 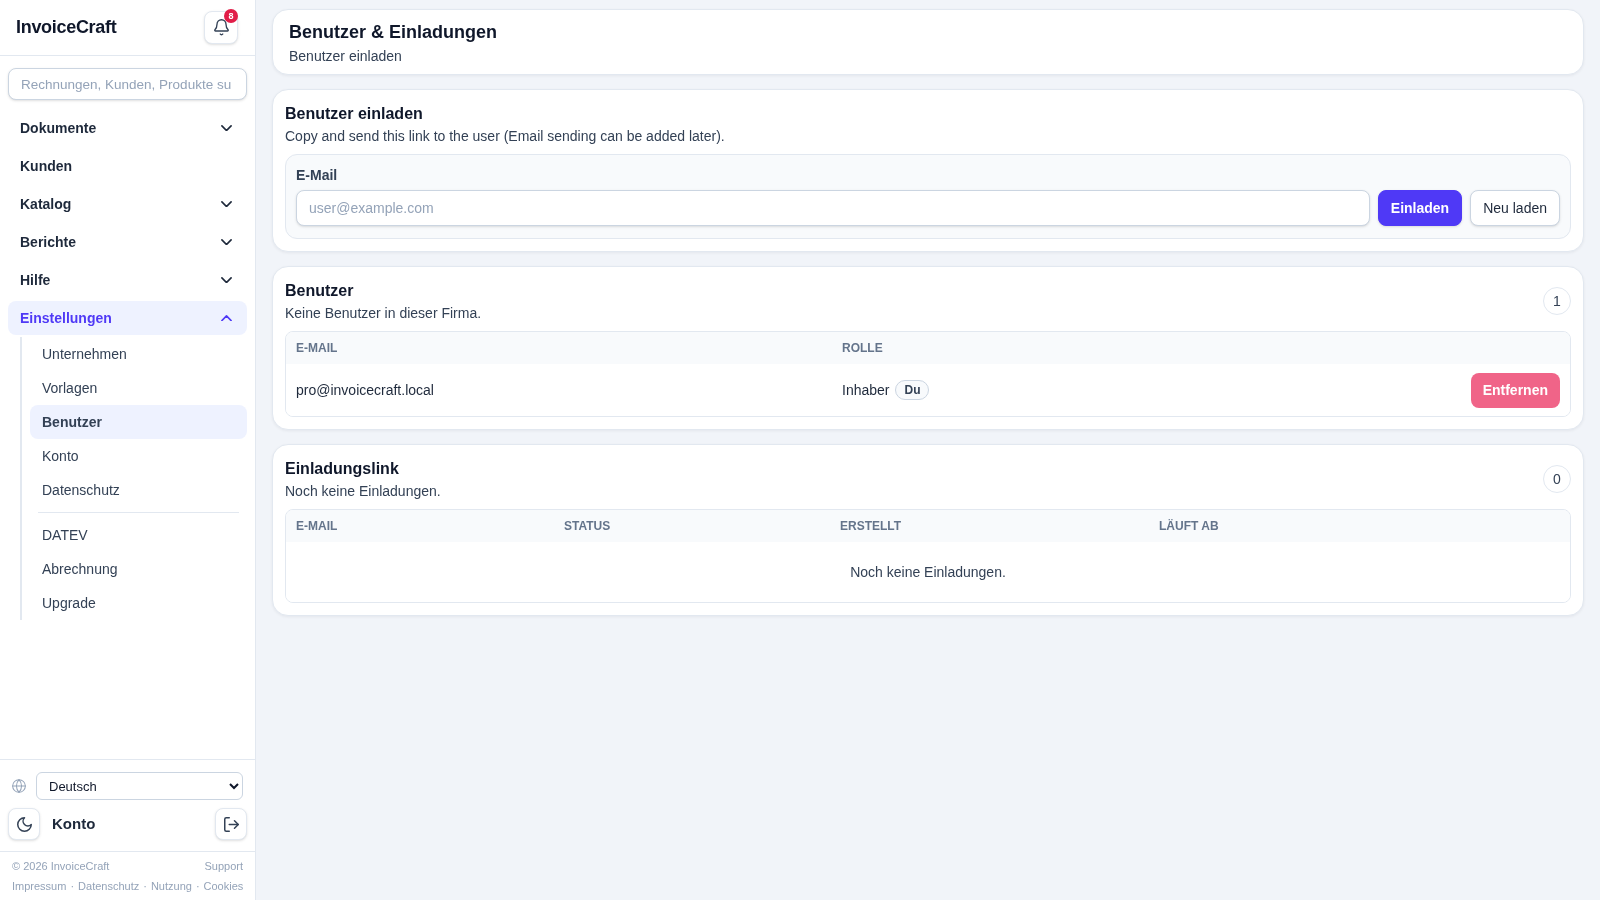 What do you see at coordinates (127, 84) in the screenshot?
I see `search-field: Rechnungen, Kunden, Produkte su` at bounding box center [127, 84].